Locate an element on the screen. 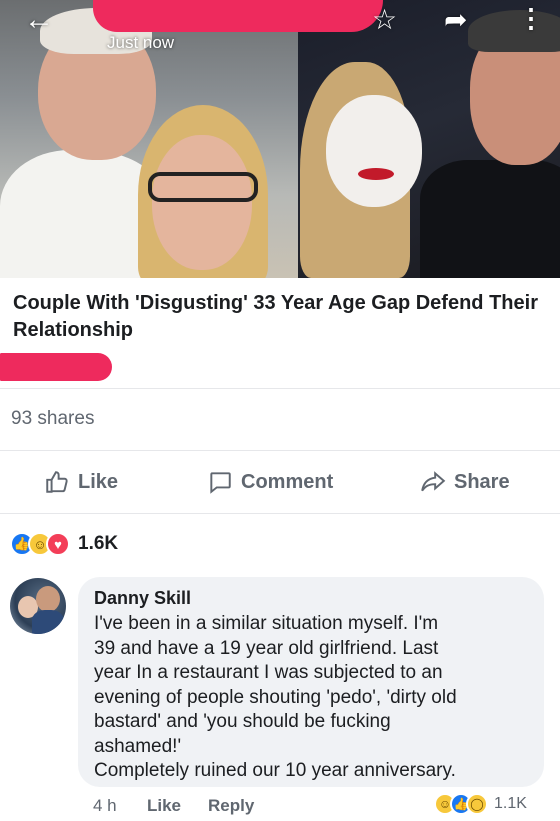  share-label: Share is located at coordinates (482, 481).